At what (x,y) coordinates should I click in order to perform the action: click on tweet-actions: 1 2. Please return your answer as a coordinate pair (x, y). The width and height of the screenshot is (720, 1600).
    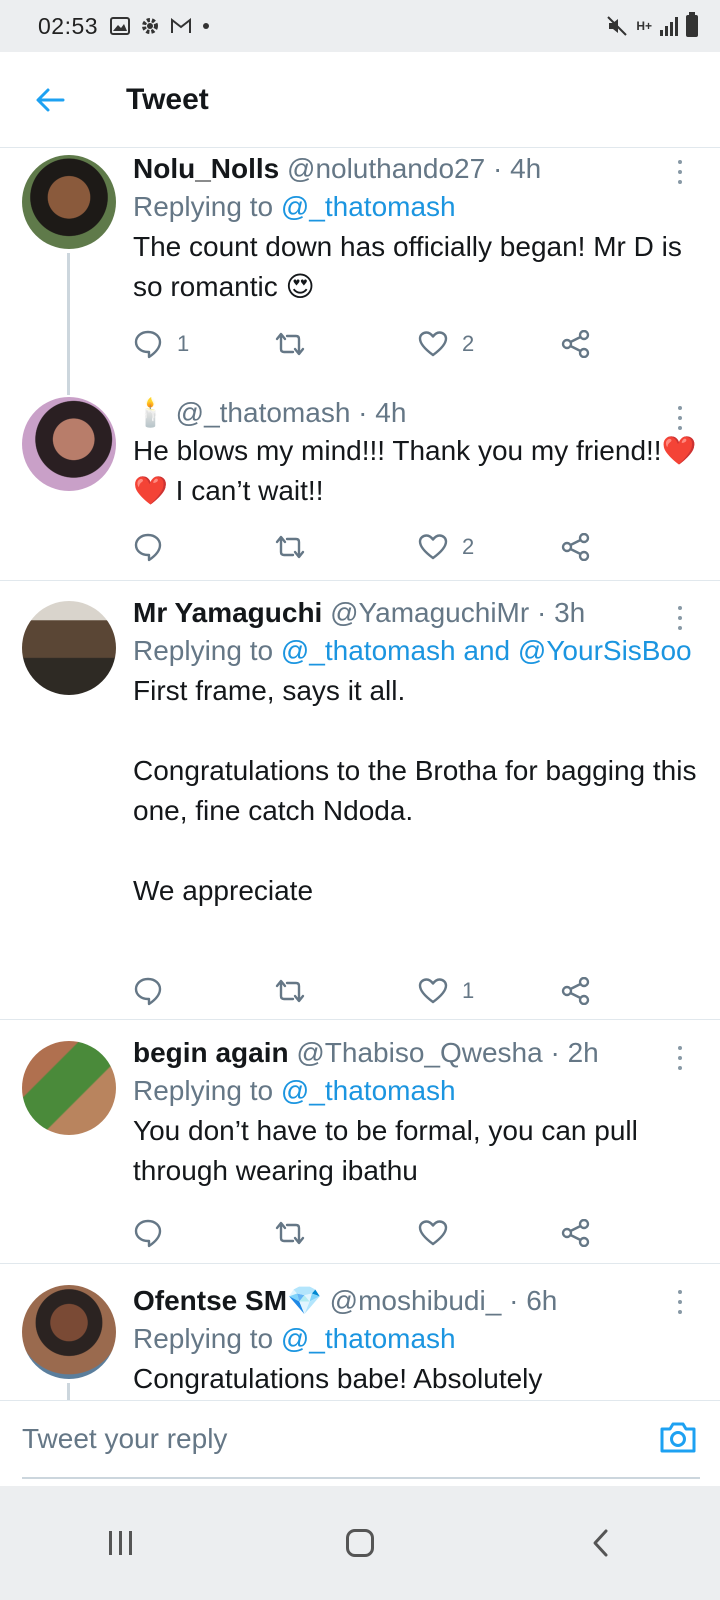
    Looking at the image, I should click on (368, 344).